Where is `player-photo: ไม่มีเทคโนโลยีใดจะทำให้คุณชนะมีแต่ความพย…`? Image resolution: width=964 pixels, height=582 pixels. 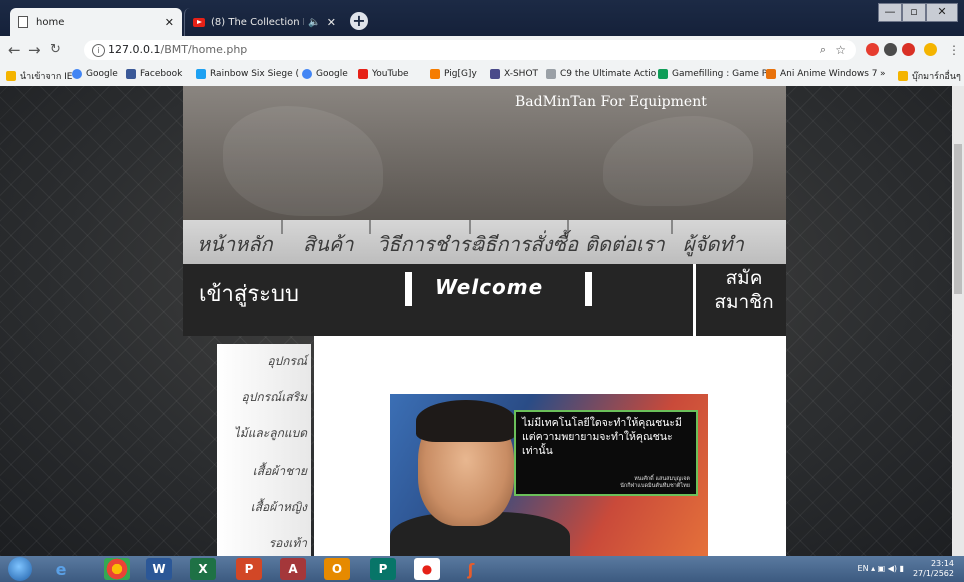 player-photo: ไม่มีเทคโนโลยีใดจะทำให้คุณชนะมีแต่ความพย… is located at coordinates (549, 475).